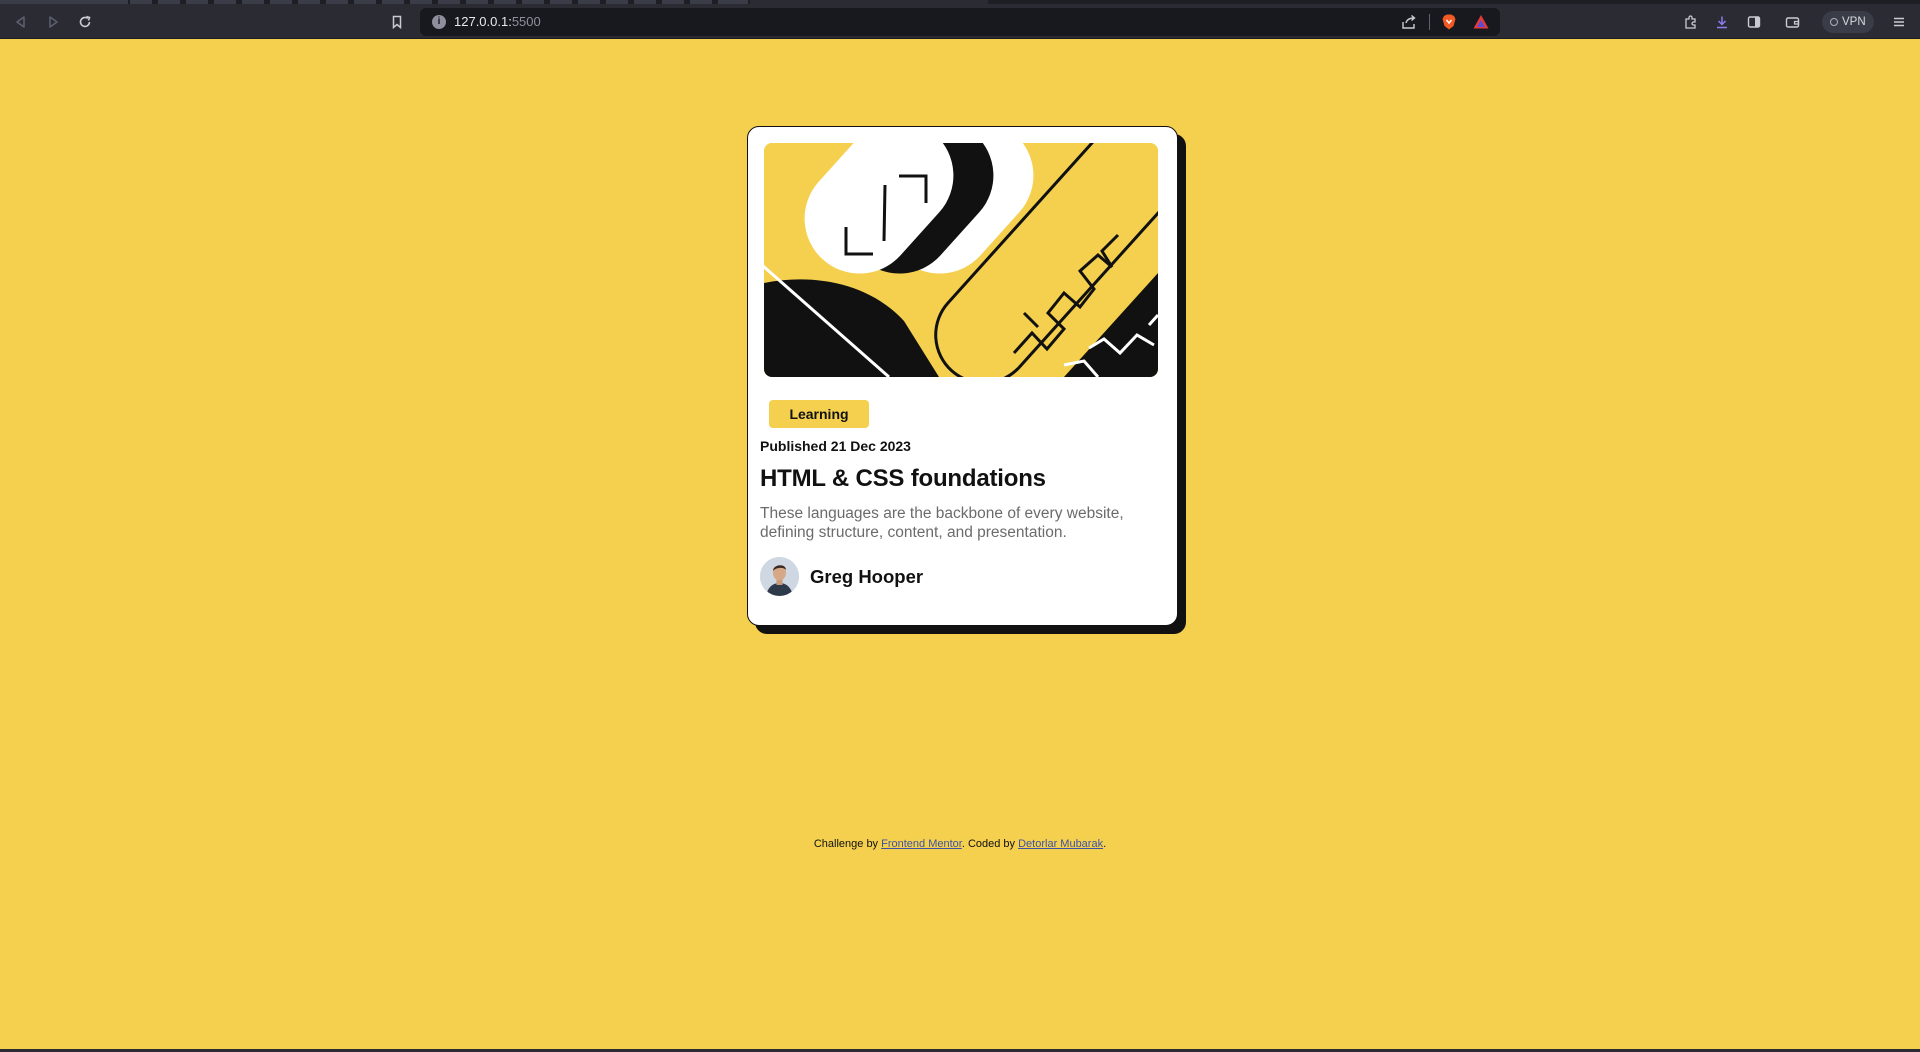 Image resolution: width=1920 pixels, height=1052 pixels. I want to click on reload-icon, so click(85, 22).